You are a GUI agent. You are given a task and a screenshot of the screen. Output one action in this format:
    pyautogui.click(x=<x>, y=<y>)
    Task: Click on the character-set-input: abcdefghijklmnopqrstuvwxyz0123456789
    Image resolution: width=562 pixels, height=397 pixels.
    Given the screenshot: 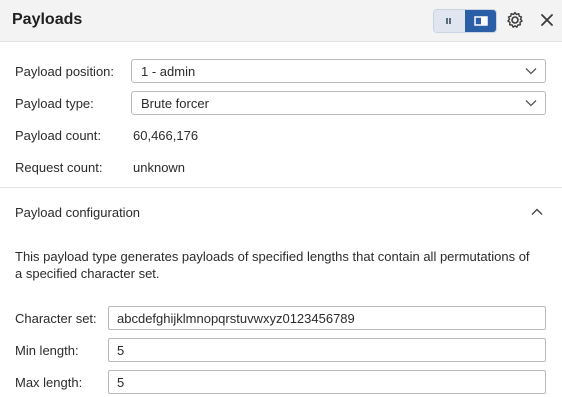 What is the action you would take?
    pyautogui.click(x=327, y=318)
    